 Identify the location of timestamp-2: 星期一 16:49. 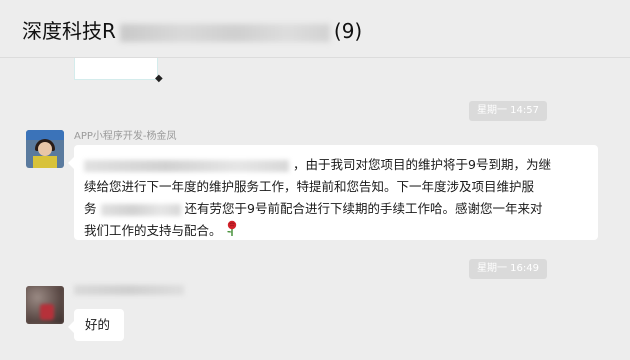
(508, 269).